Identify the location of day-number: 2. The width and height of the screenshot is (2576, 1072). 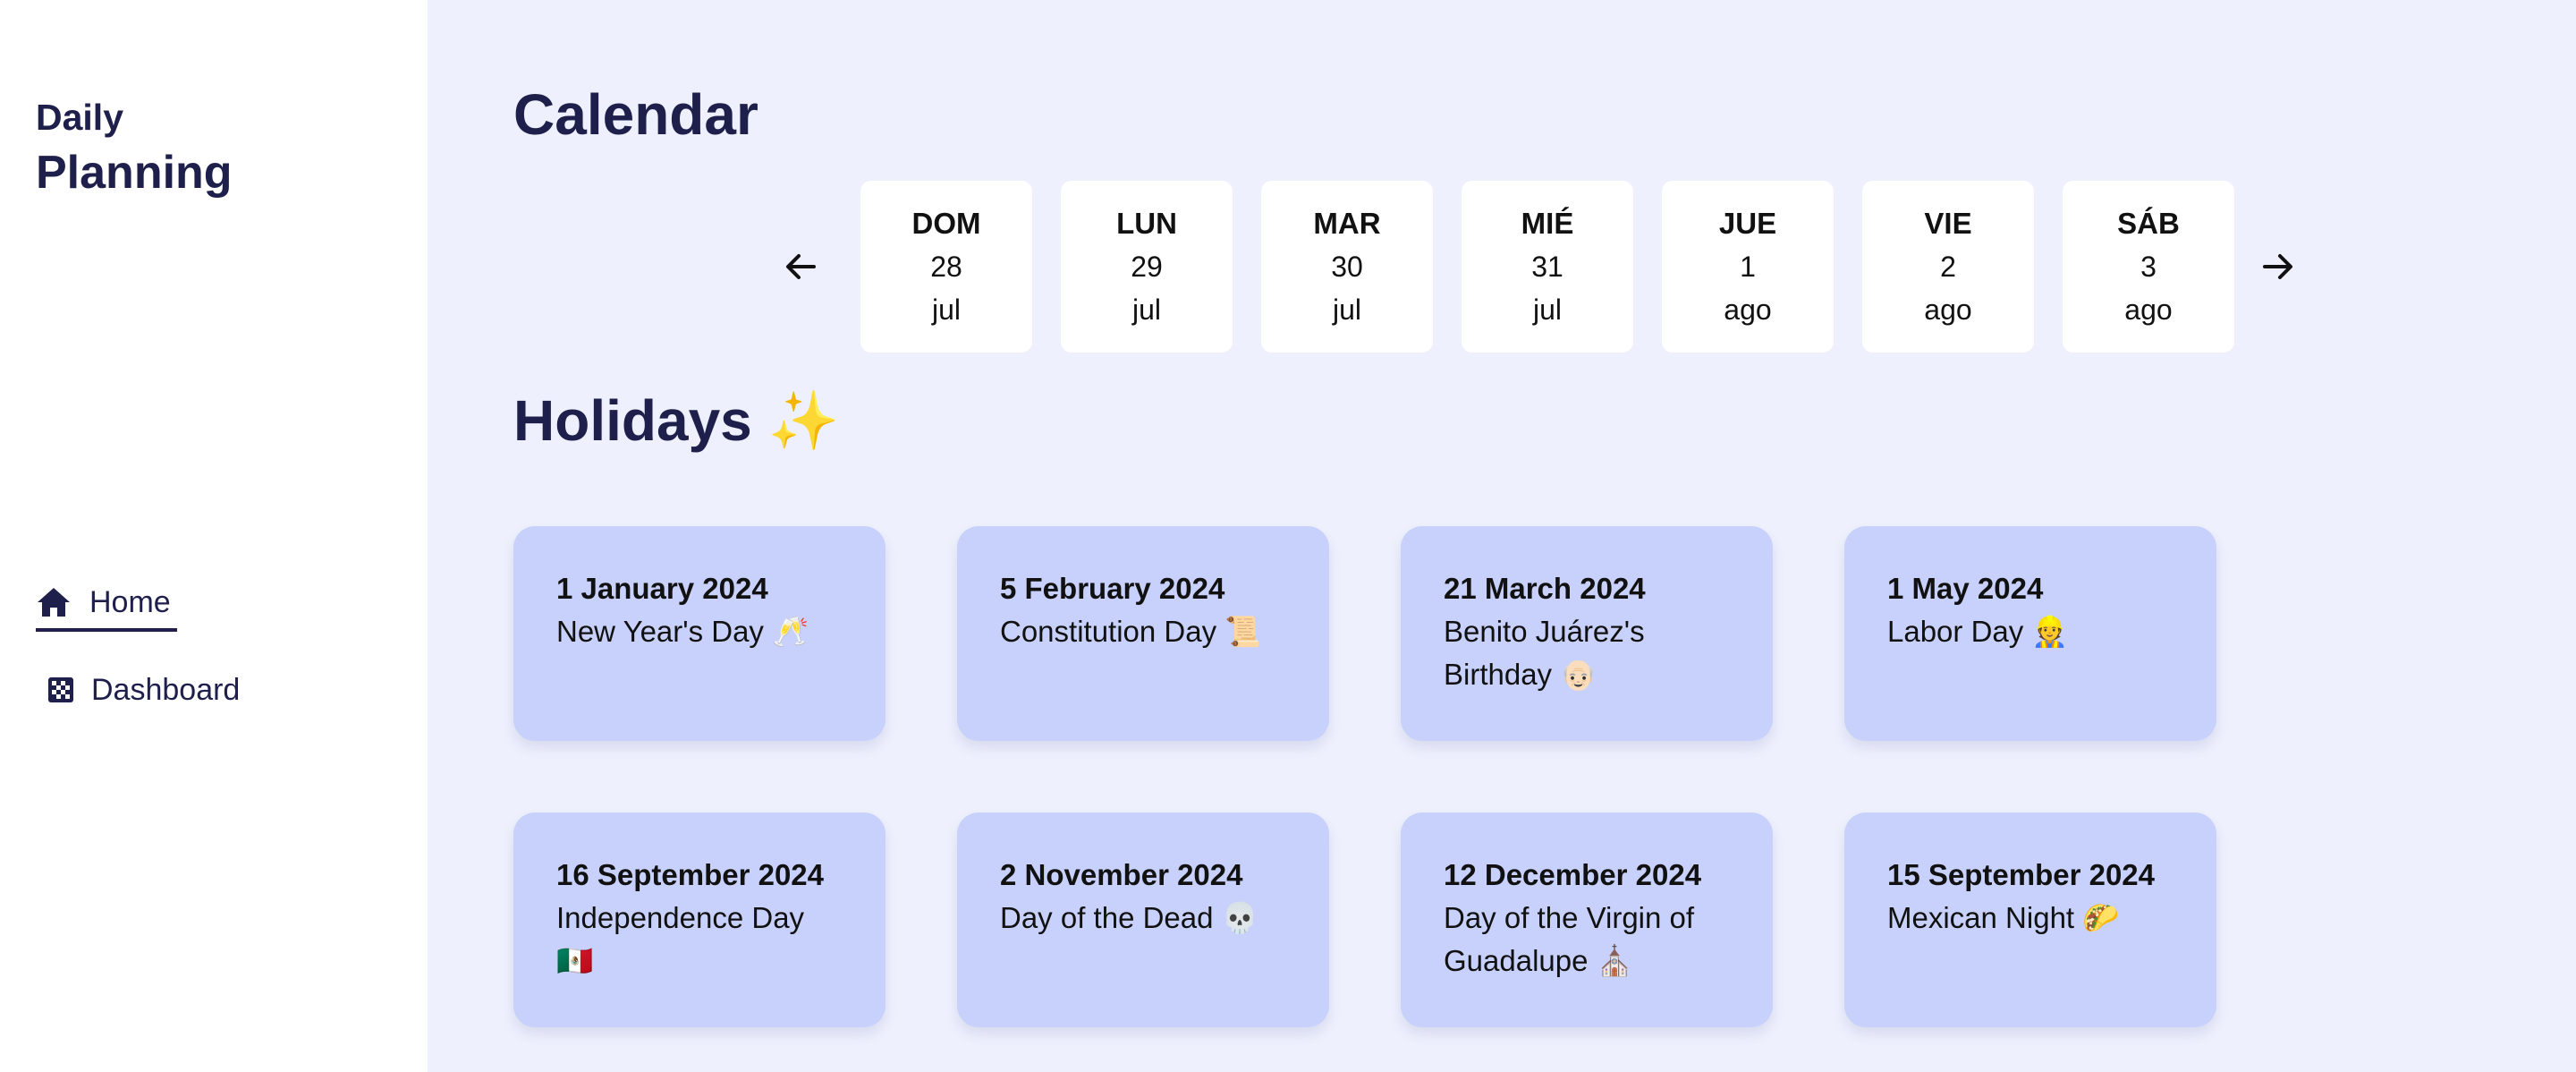
(1948, 267).